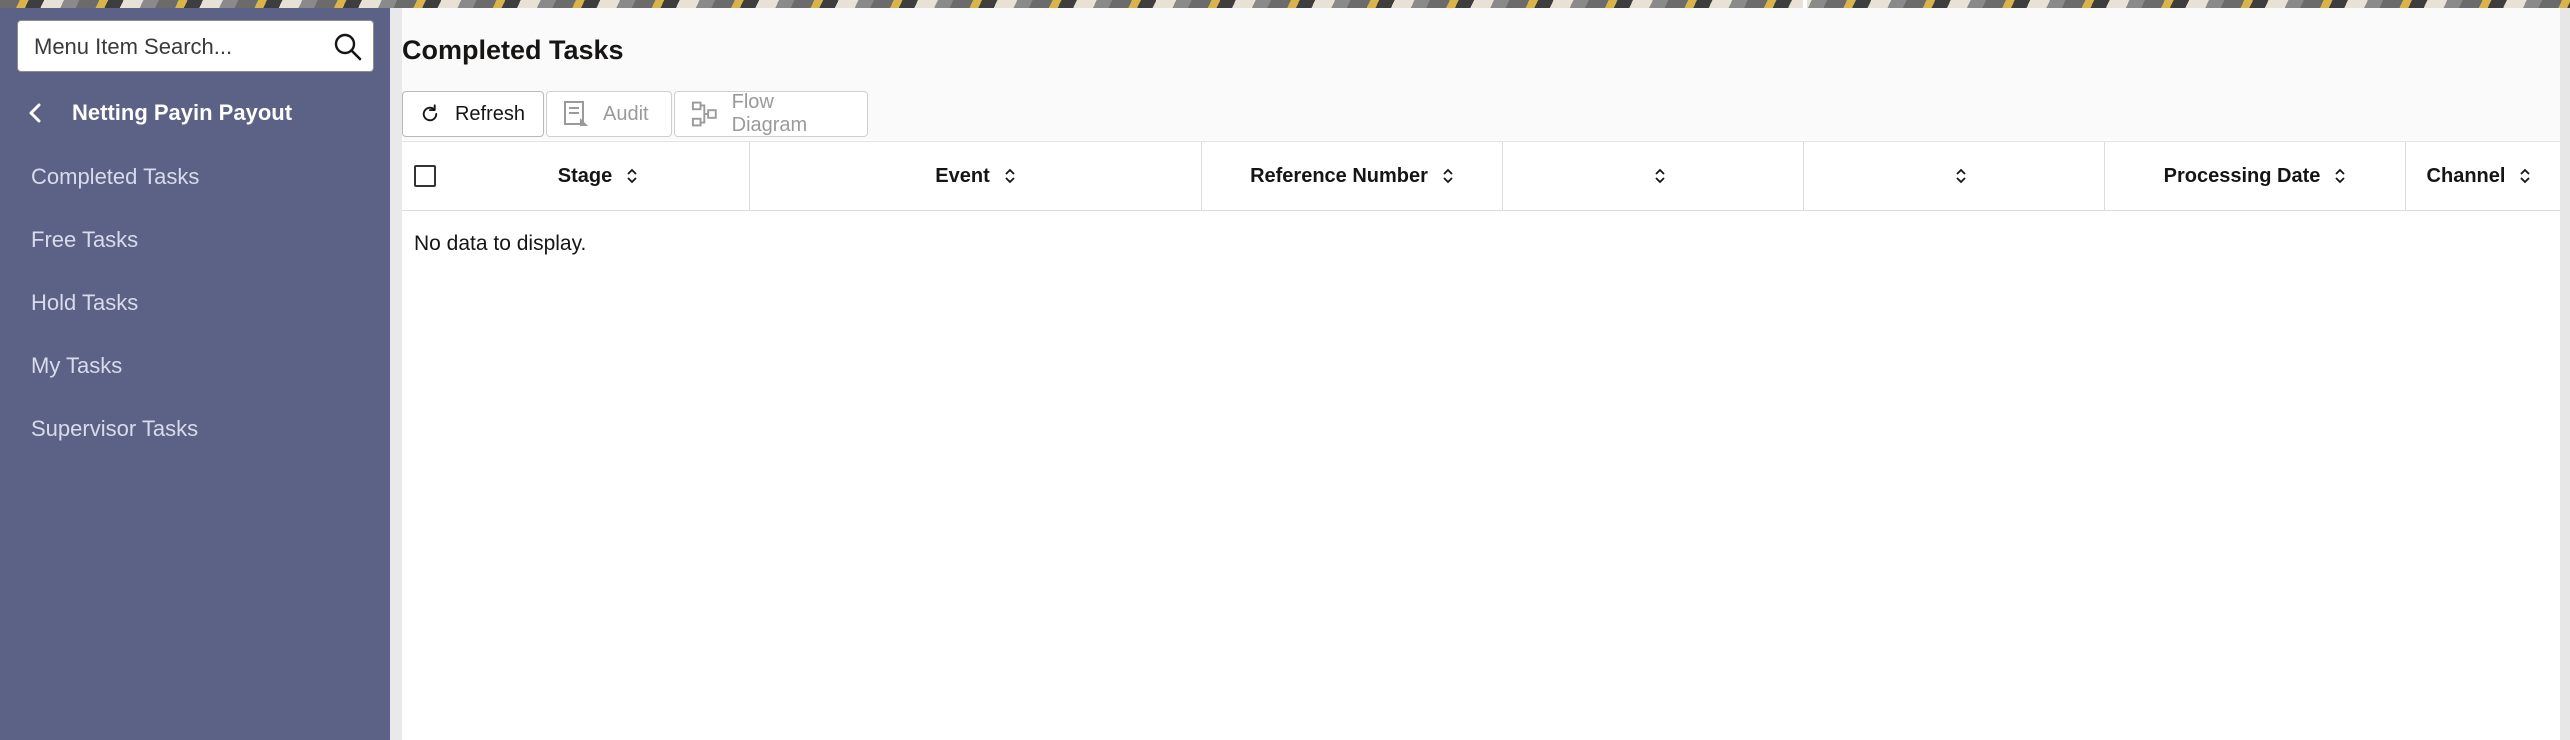  I want to click on refresh-button: Refresh, so click(473, 114).